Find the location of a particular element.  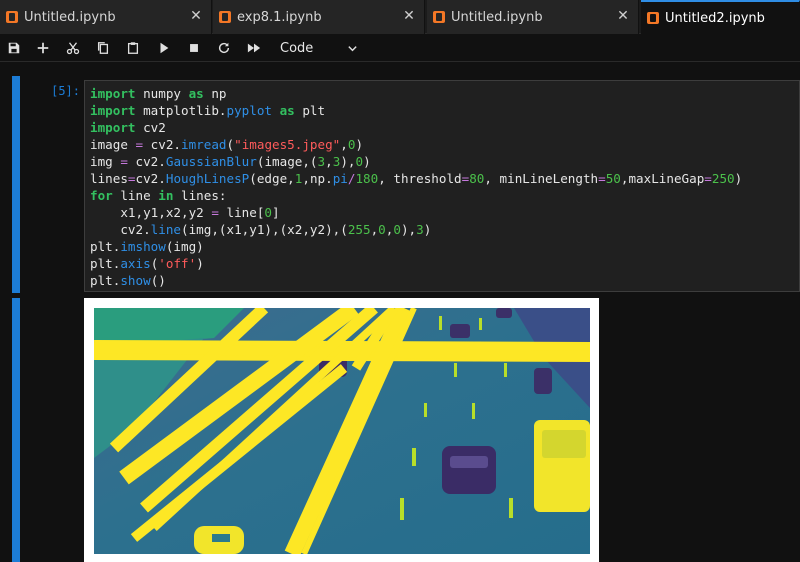

code-token: ] is located at coordinates (276, 212).